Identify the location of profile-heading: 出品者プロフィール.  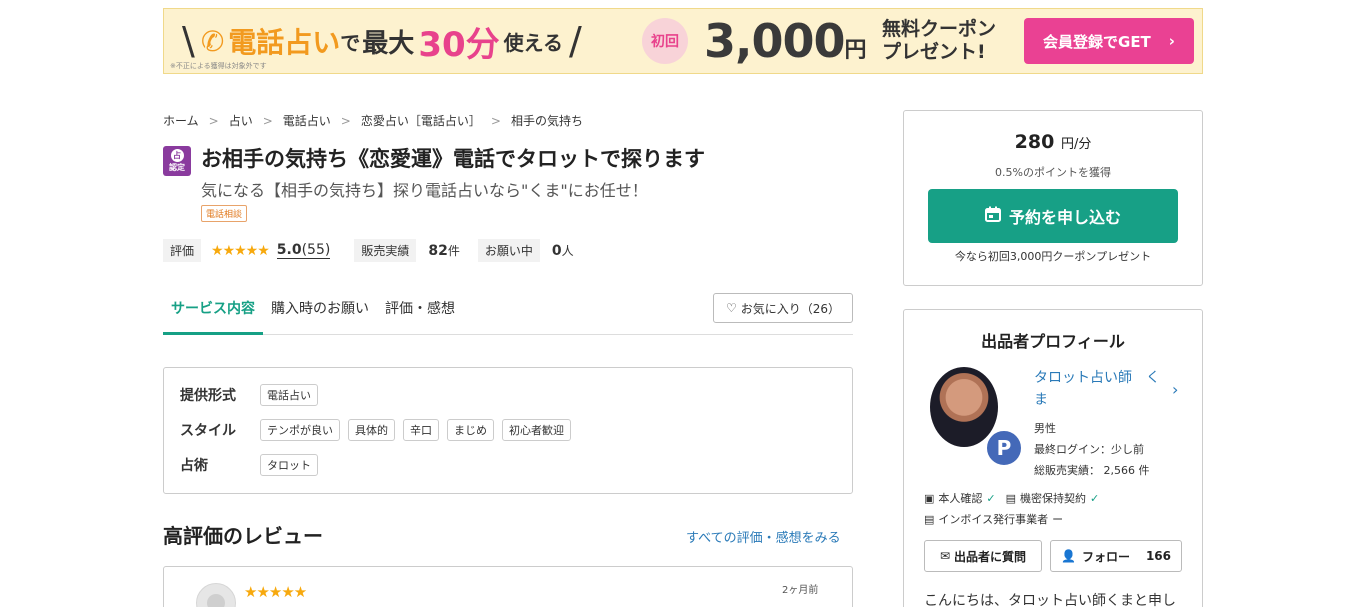
(1053, 341).